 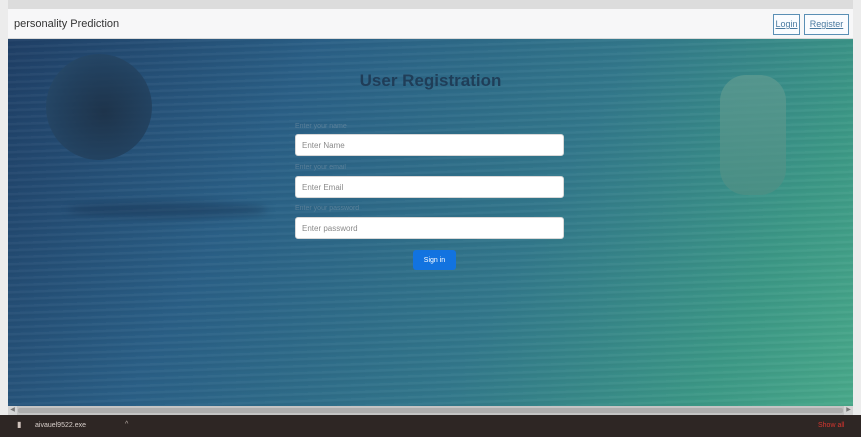 What do you see at coordinates (66, 24) in the screenshot?
I see `brand-title: personality Prediction` at bounding box center [66, 24].